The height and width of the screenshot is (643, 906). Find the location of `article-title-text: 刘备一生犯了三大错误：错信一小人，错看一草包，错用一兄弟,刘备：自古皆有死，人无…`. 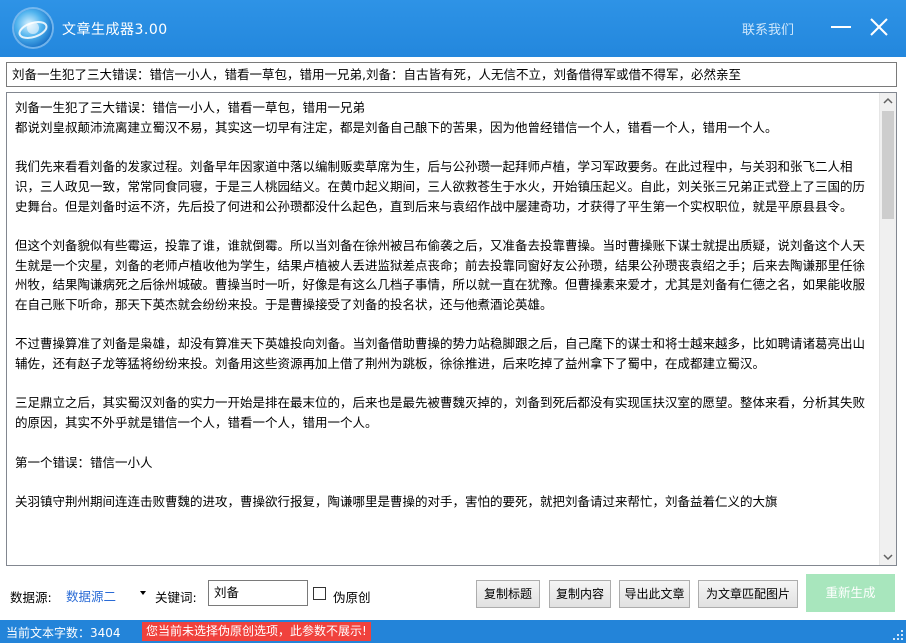

article-title-text: 刘备一生犯了三大错误：错信一小人，错看一草包，错用一兄弟,刘备：自古皆有死，人无… is located at coordinates (451, 74).